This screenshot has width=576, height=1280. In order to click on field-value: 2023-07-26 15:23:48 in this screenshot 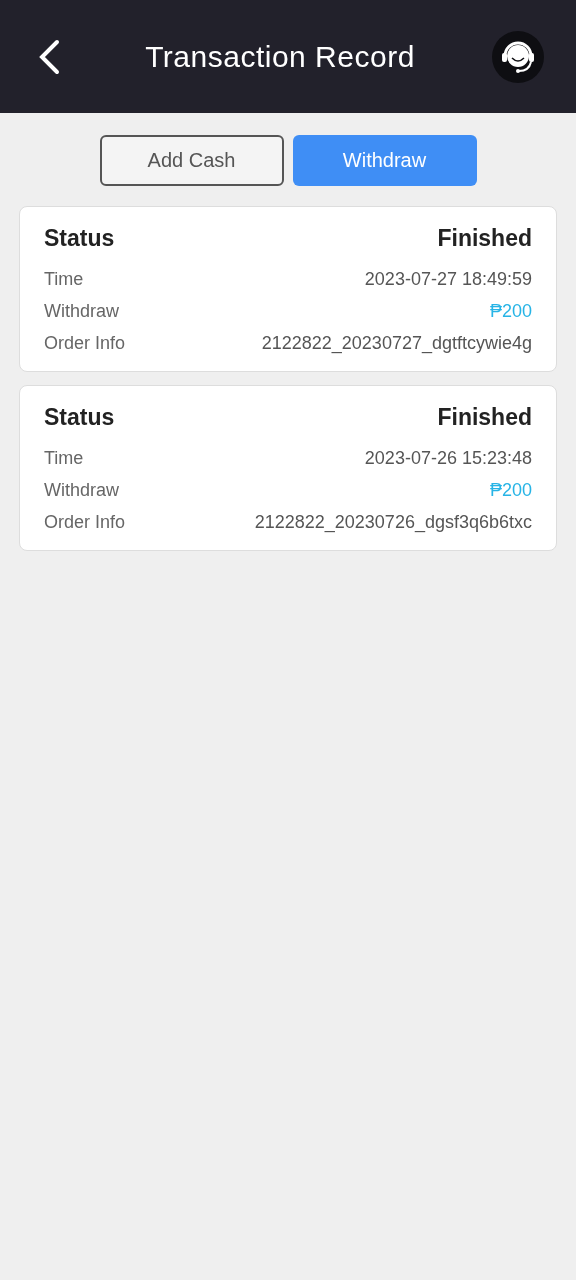, I will do `click(448, 458)`.